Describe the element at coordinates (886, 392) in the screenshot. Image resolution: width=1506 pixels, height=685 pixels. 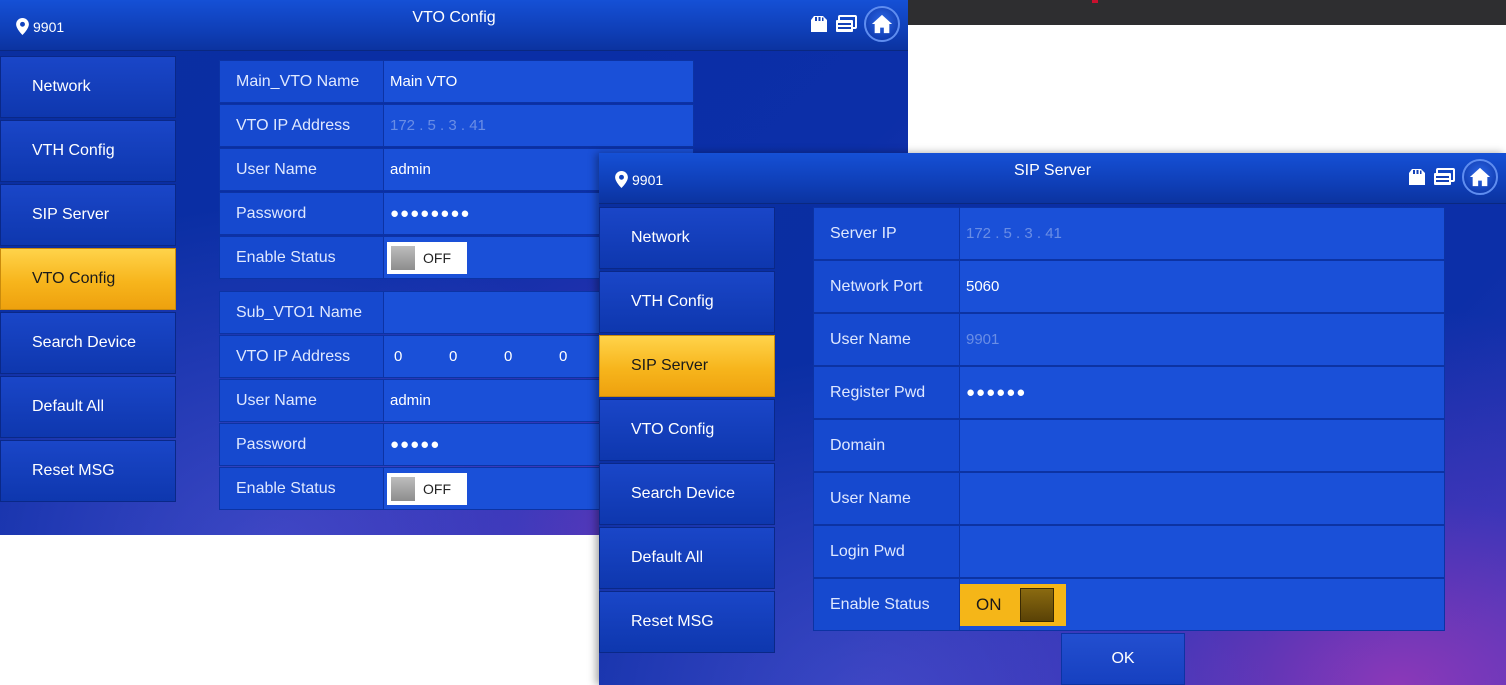
I see `field-label: Register Pwd` at that location.